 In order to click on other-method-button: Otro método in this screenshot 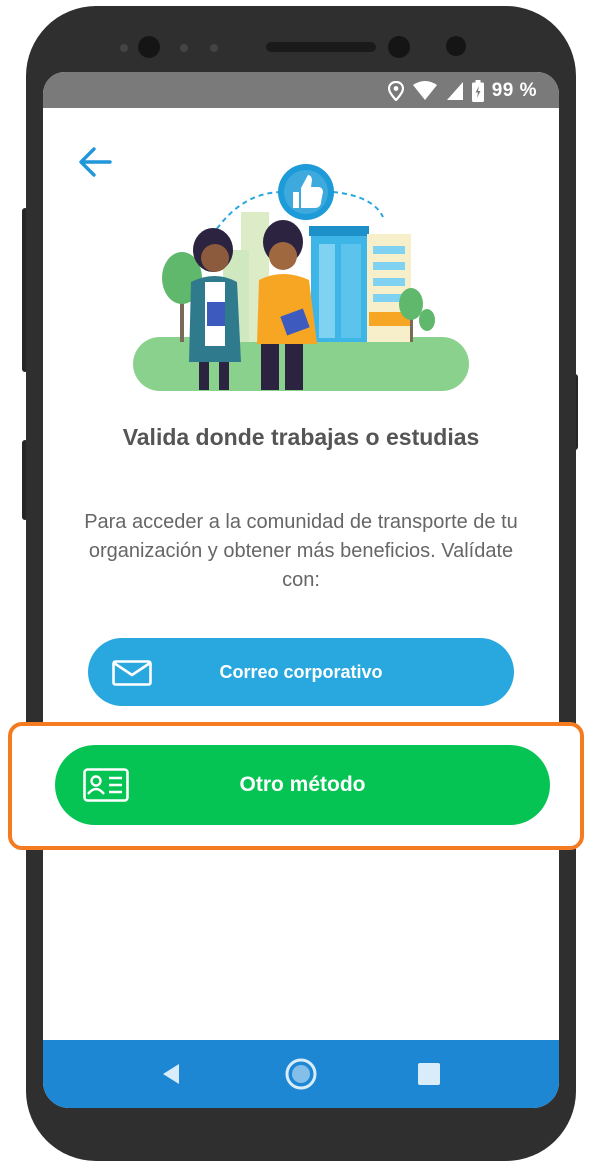, I will do `click(302, 785)`.